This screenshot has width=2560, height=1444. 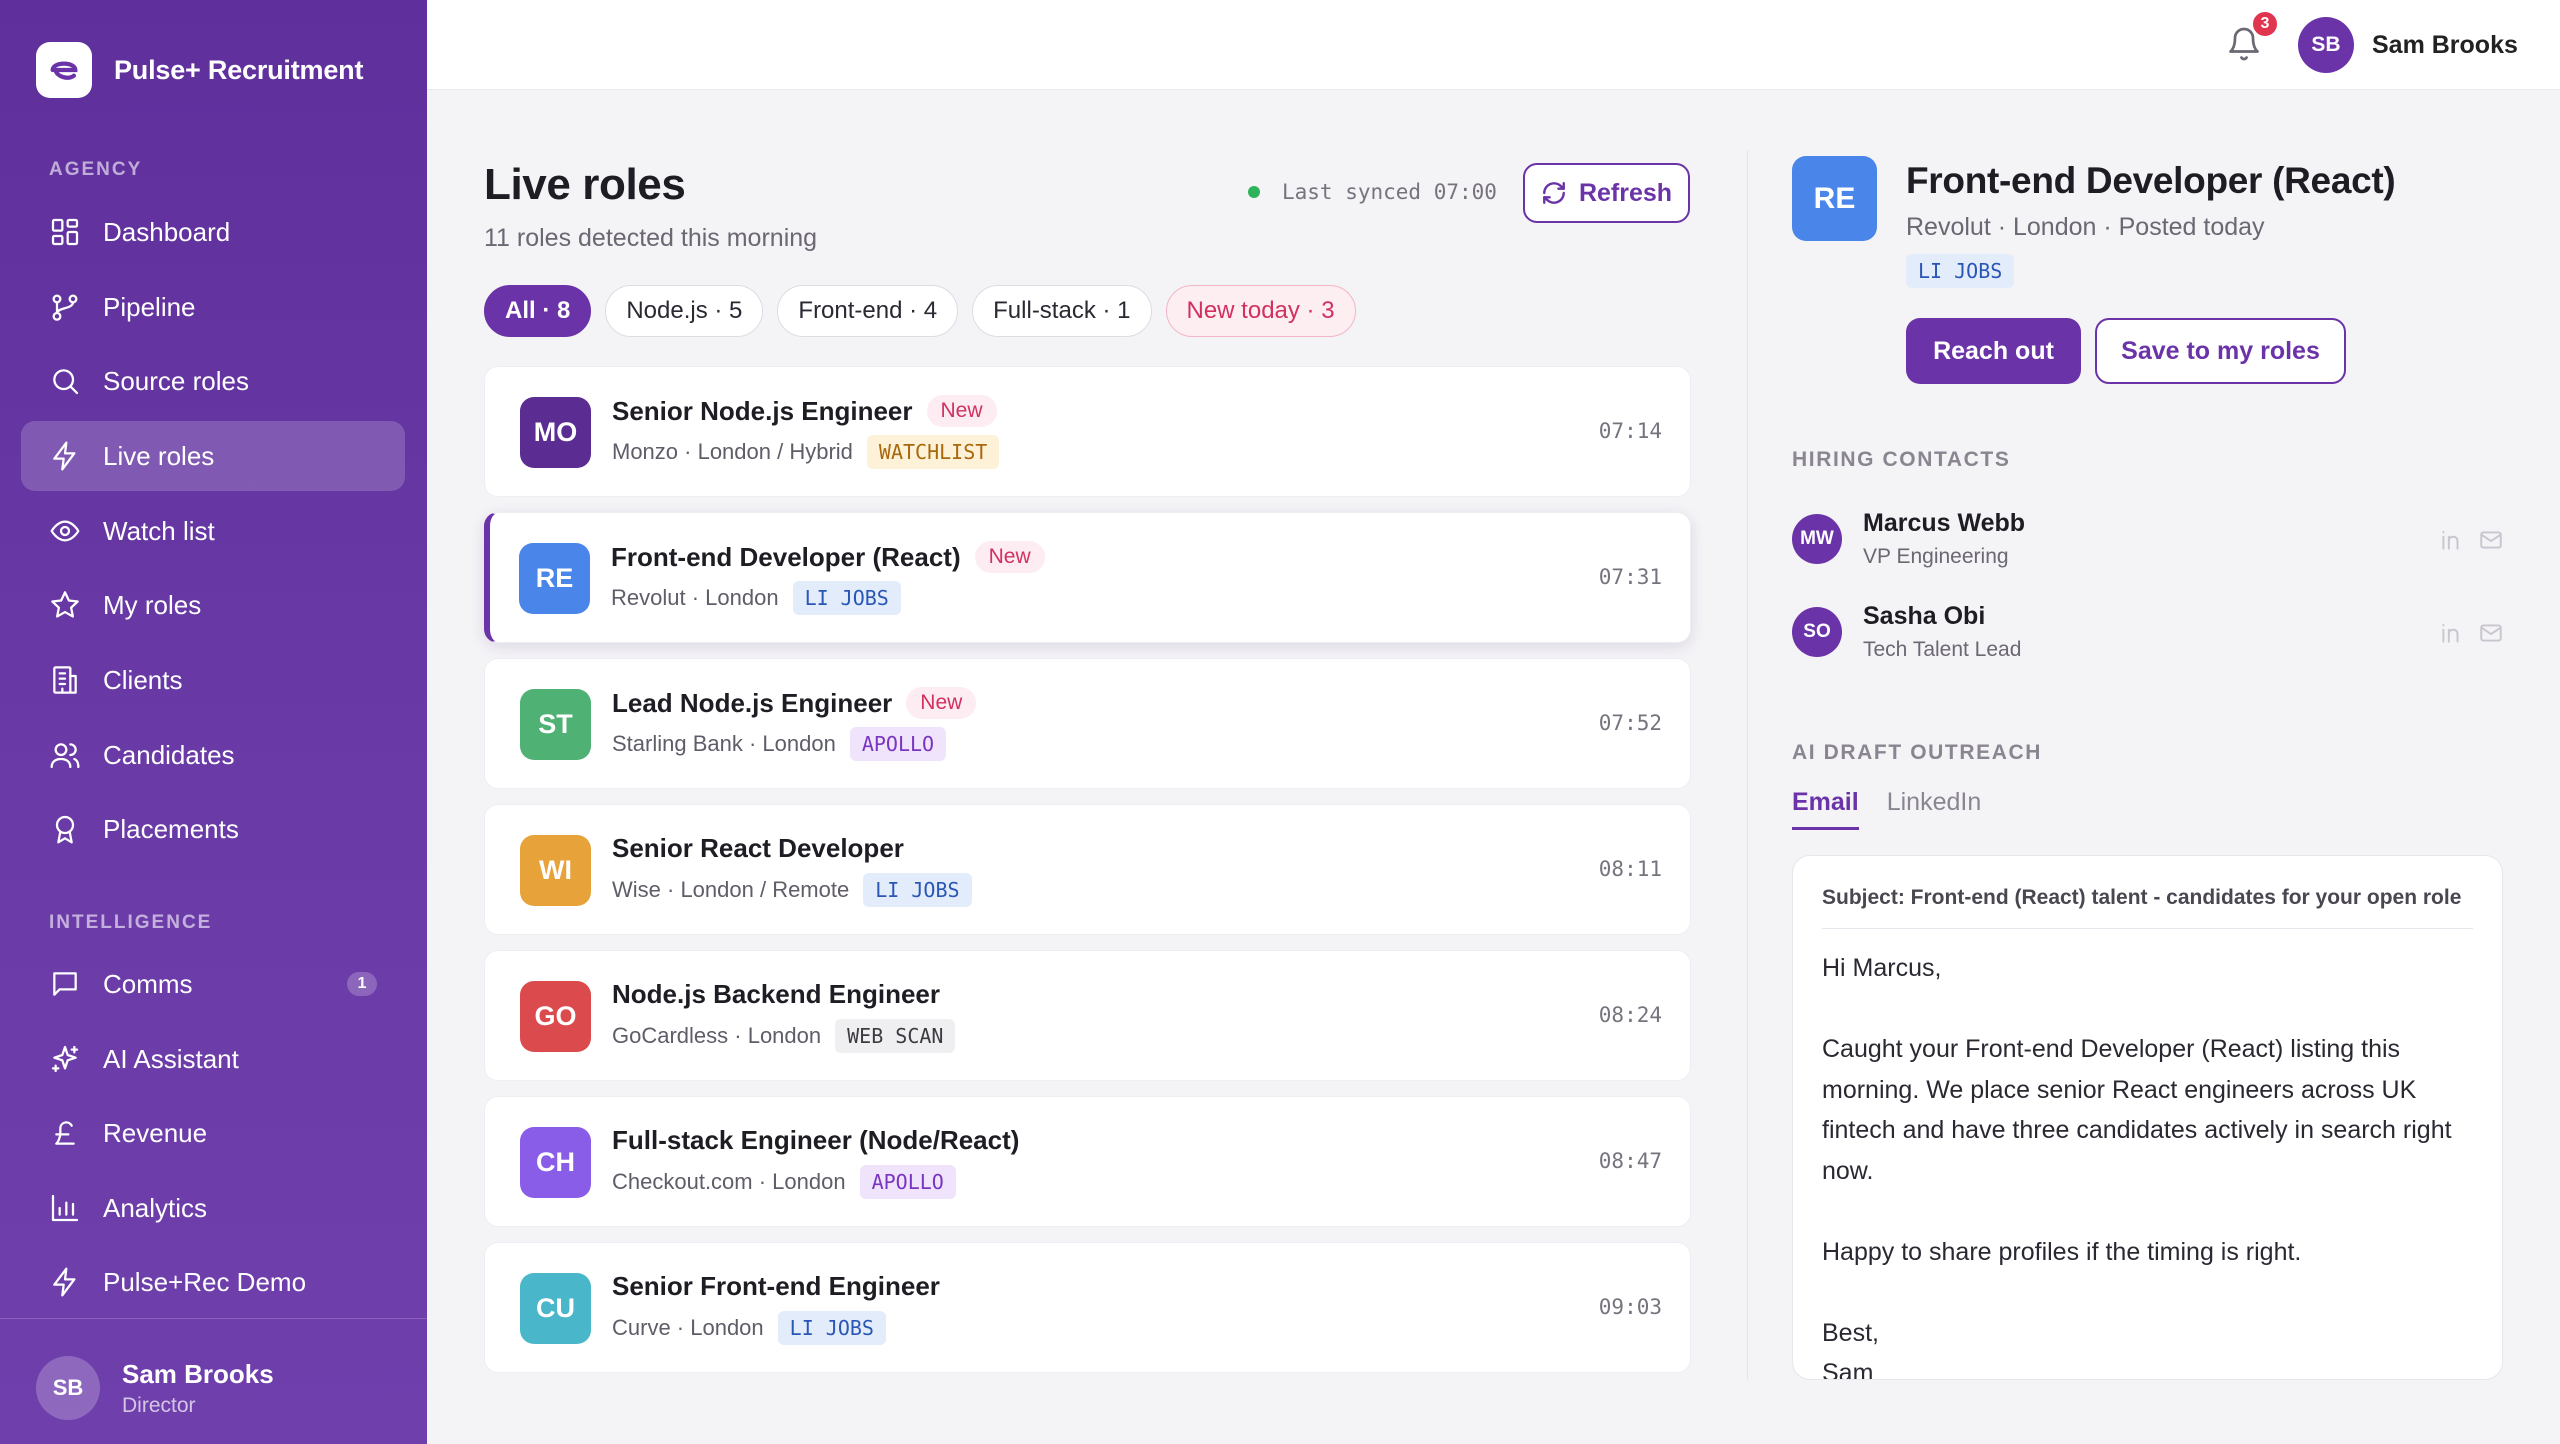 What do you see at coordinates (96, 169) in the screenshot?
I see `section-agency: AGENCY` at bounding box center [96, 169].